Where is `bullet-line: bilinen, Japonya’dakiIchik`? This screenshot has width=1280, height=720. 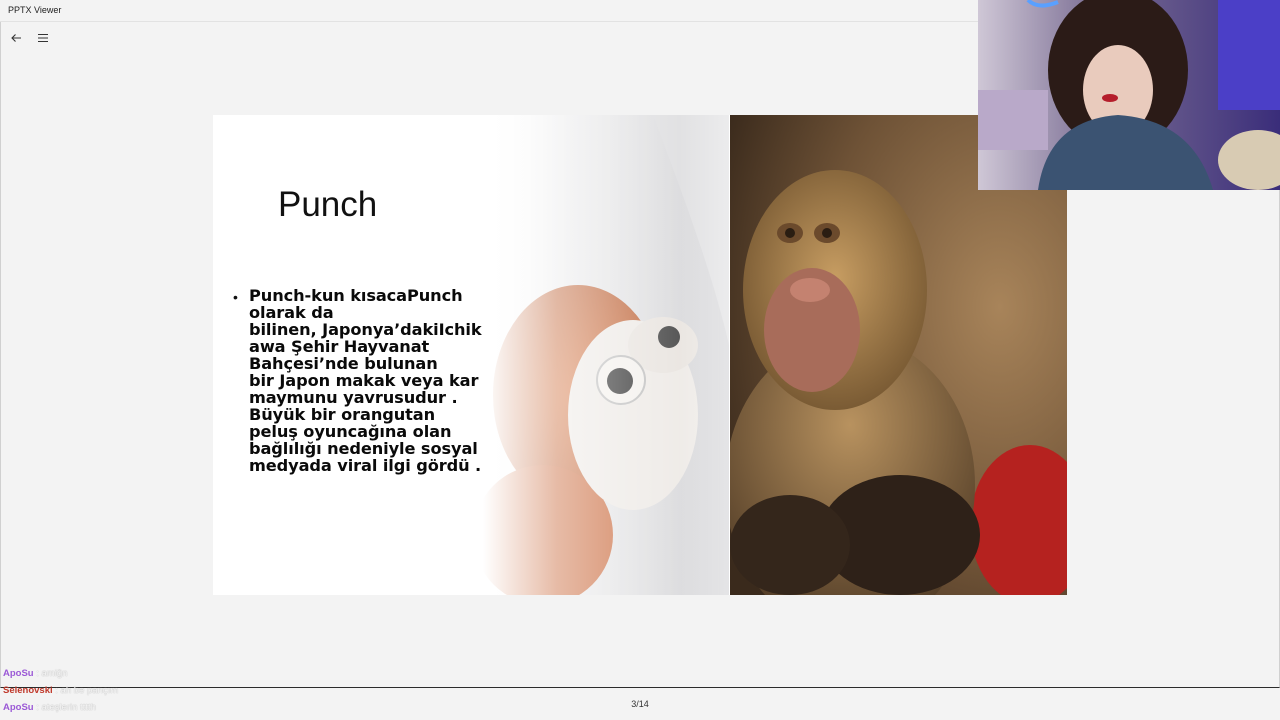 bullet-line: bilinen, Japonya’dakiIchik is located at coordinates (365, 329).